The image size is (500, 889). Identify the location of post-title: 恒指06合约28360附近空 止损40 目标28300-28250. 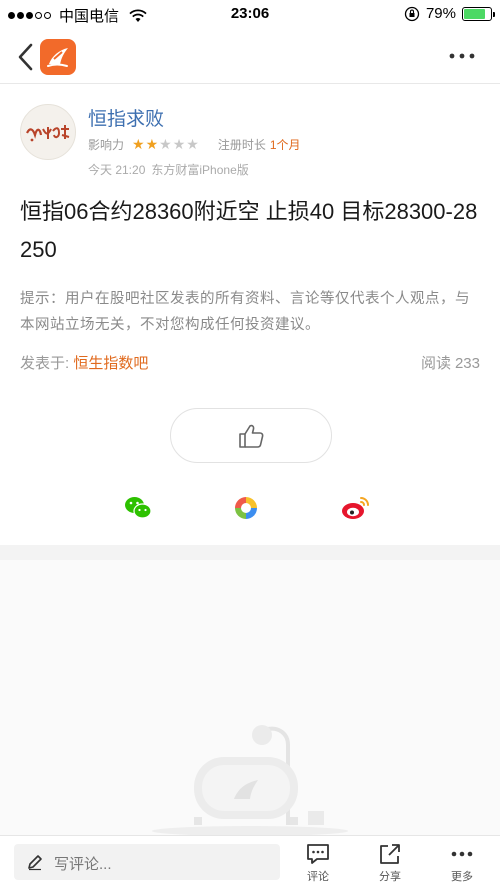
(249, 230).